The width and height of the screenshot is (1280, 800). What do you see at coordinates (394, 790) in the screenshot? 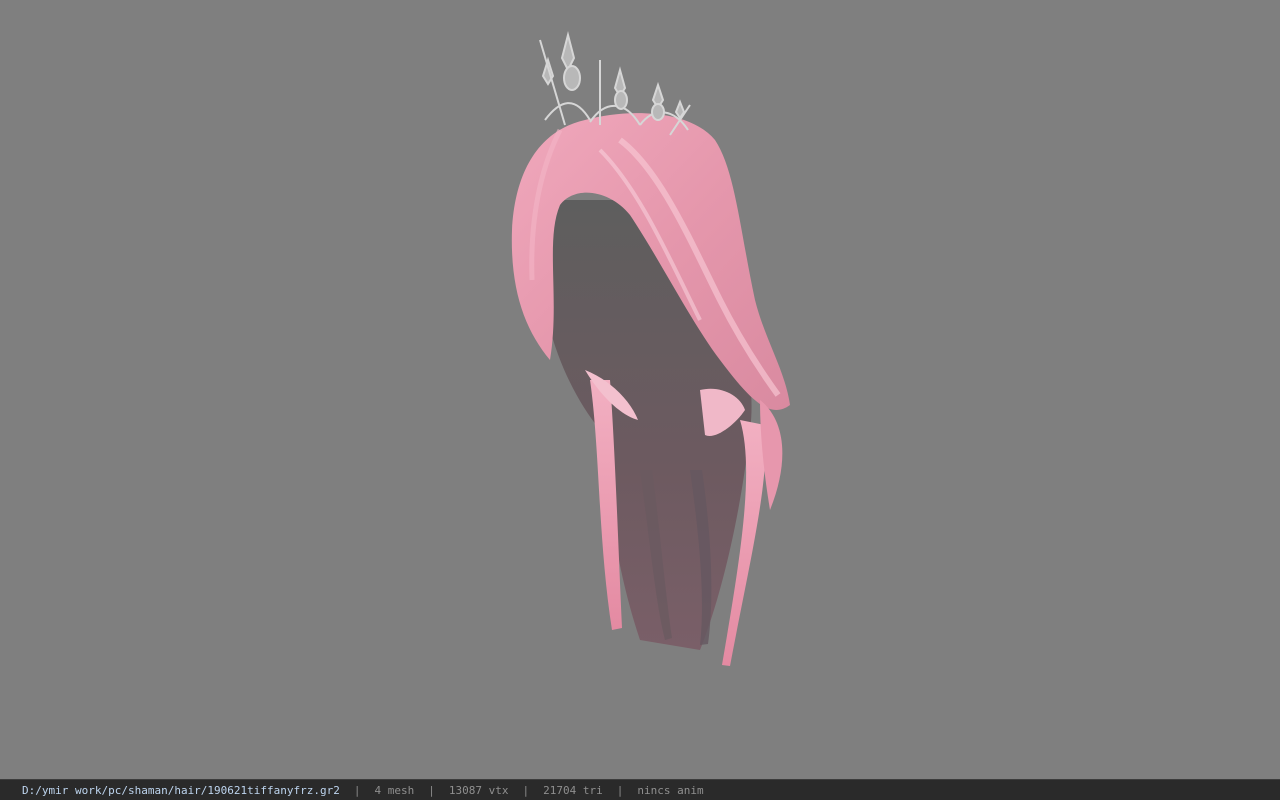
I see `status-mesh-count: 4 mesh` at bounding box center [394, 790].